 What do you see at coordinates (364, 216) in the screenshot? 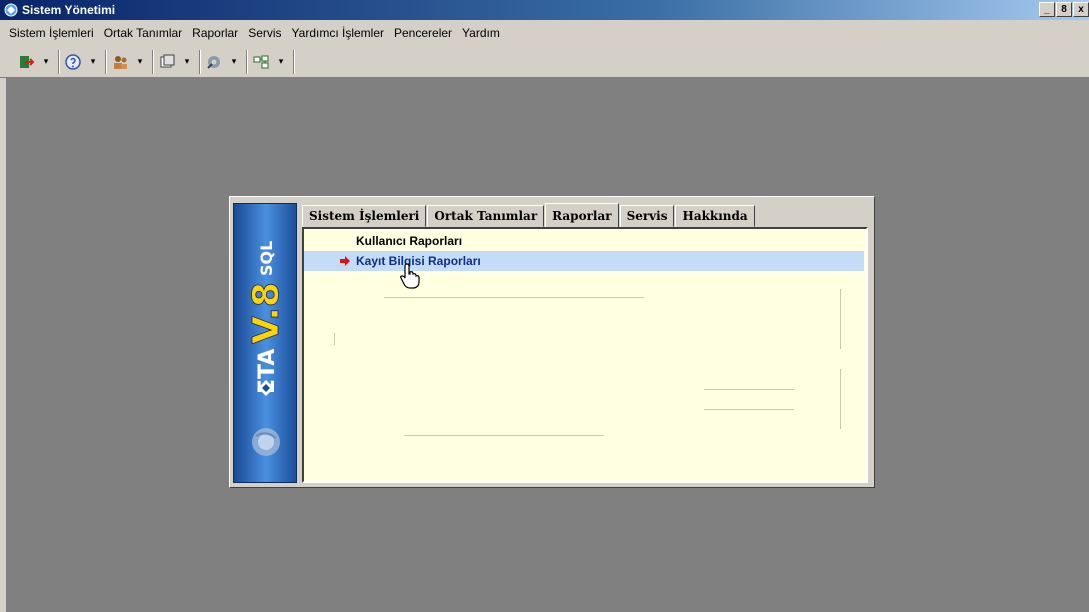
I see `tab-sistem-islemleri: Sistem İşlemleri` at bounding box center [364, 216].